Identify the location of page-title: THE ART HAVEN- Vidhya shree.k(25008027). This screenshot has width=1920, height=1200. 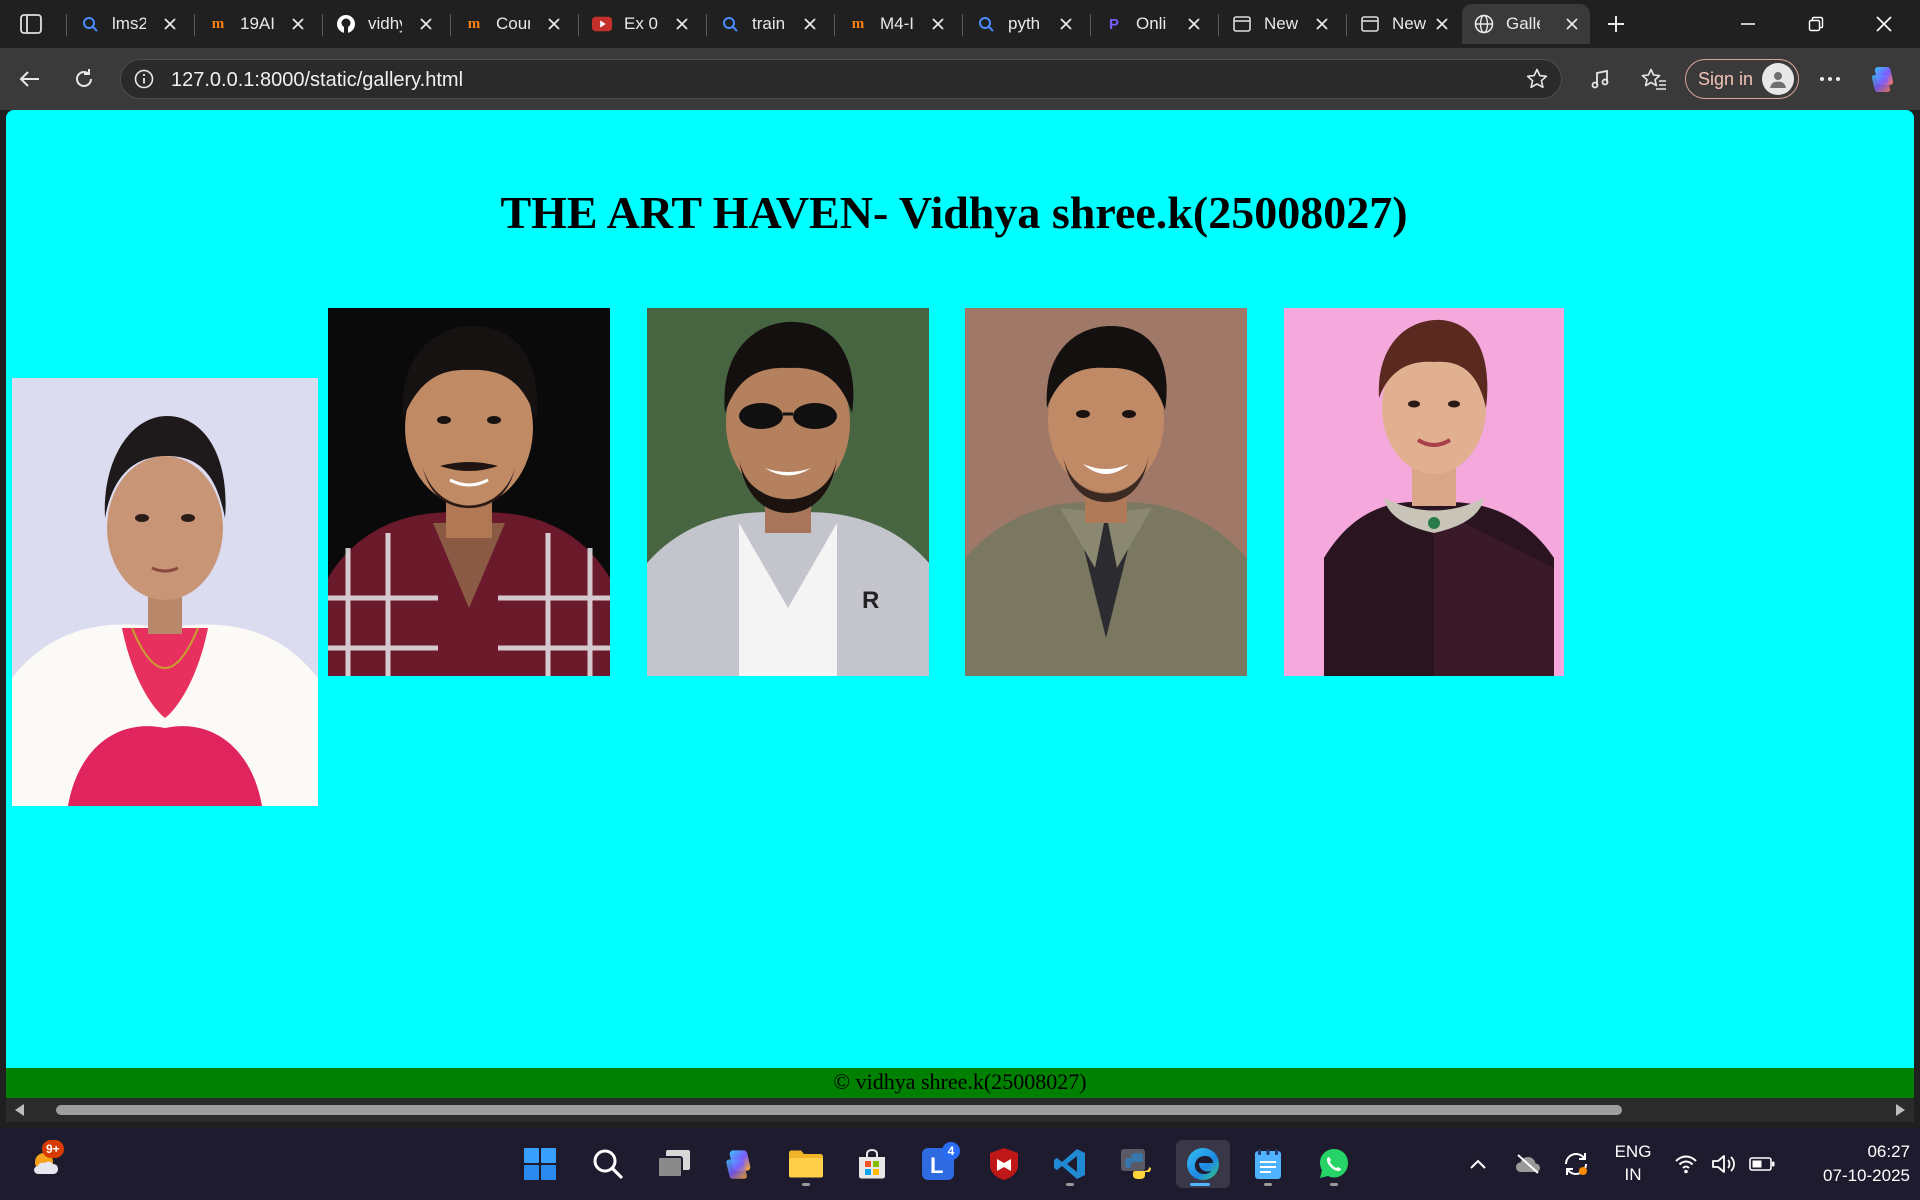
(954, 212).